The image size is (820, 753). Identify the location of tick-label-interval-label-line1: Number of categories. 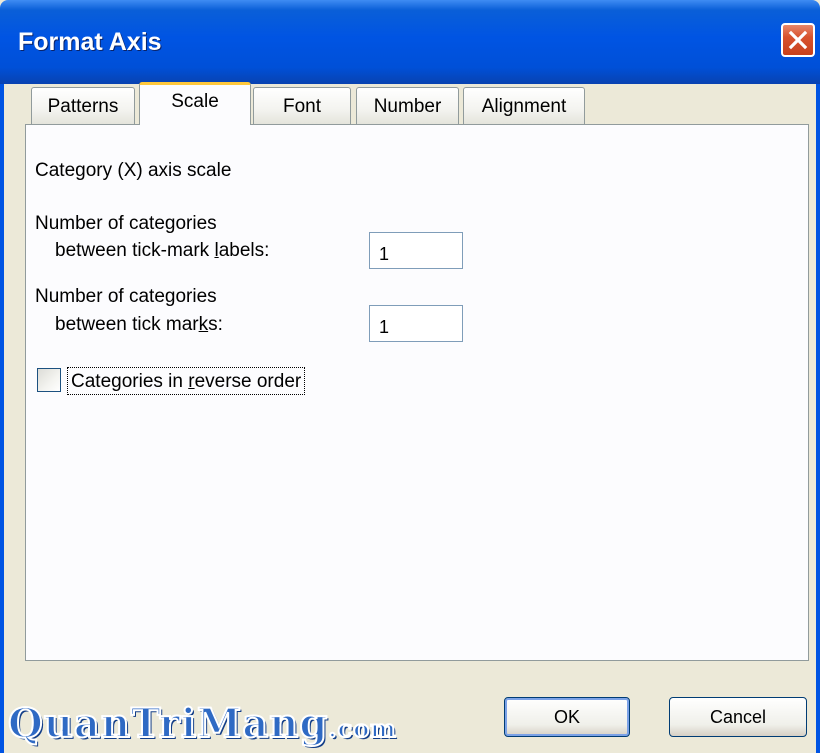
(126, 223).